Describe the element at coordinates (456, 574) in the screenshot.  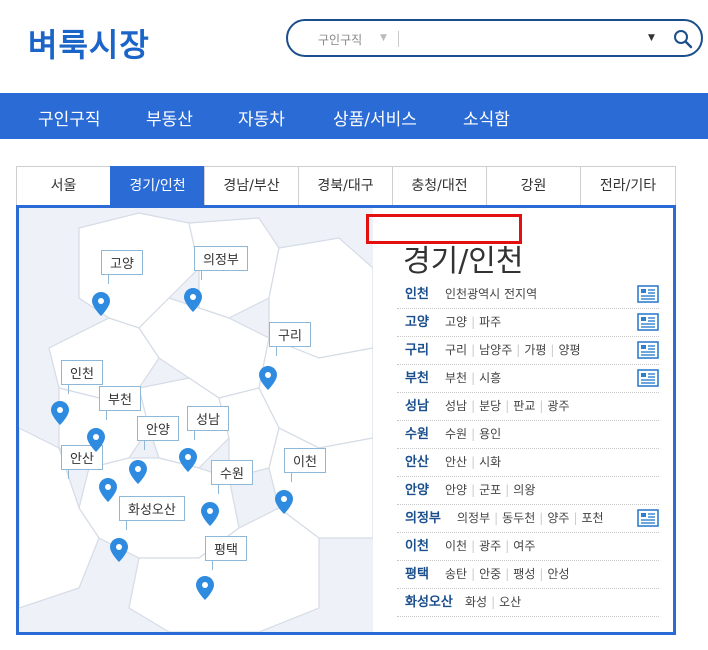
I see `city-link: 송탄` at that location.